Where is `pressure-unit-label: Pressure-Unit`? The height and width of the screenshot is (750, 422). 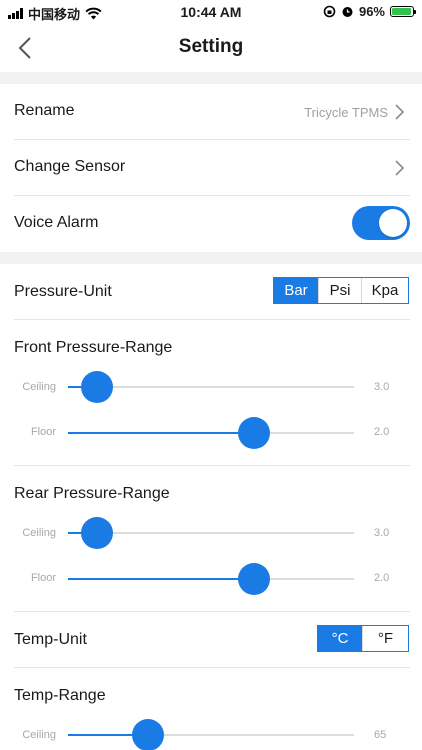 pressure-unit-label: Pressure-Unit is located at coordinates (63, 291).